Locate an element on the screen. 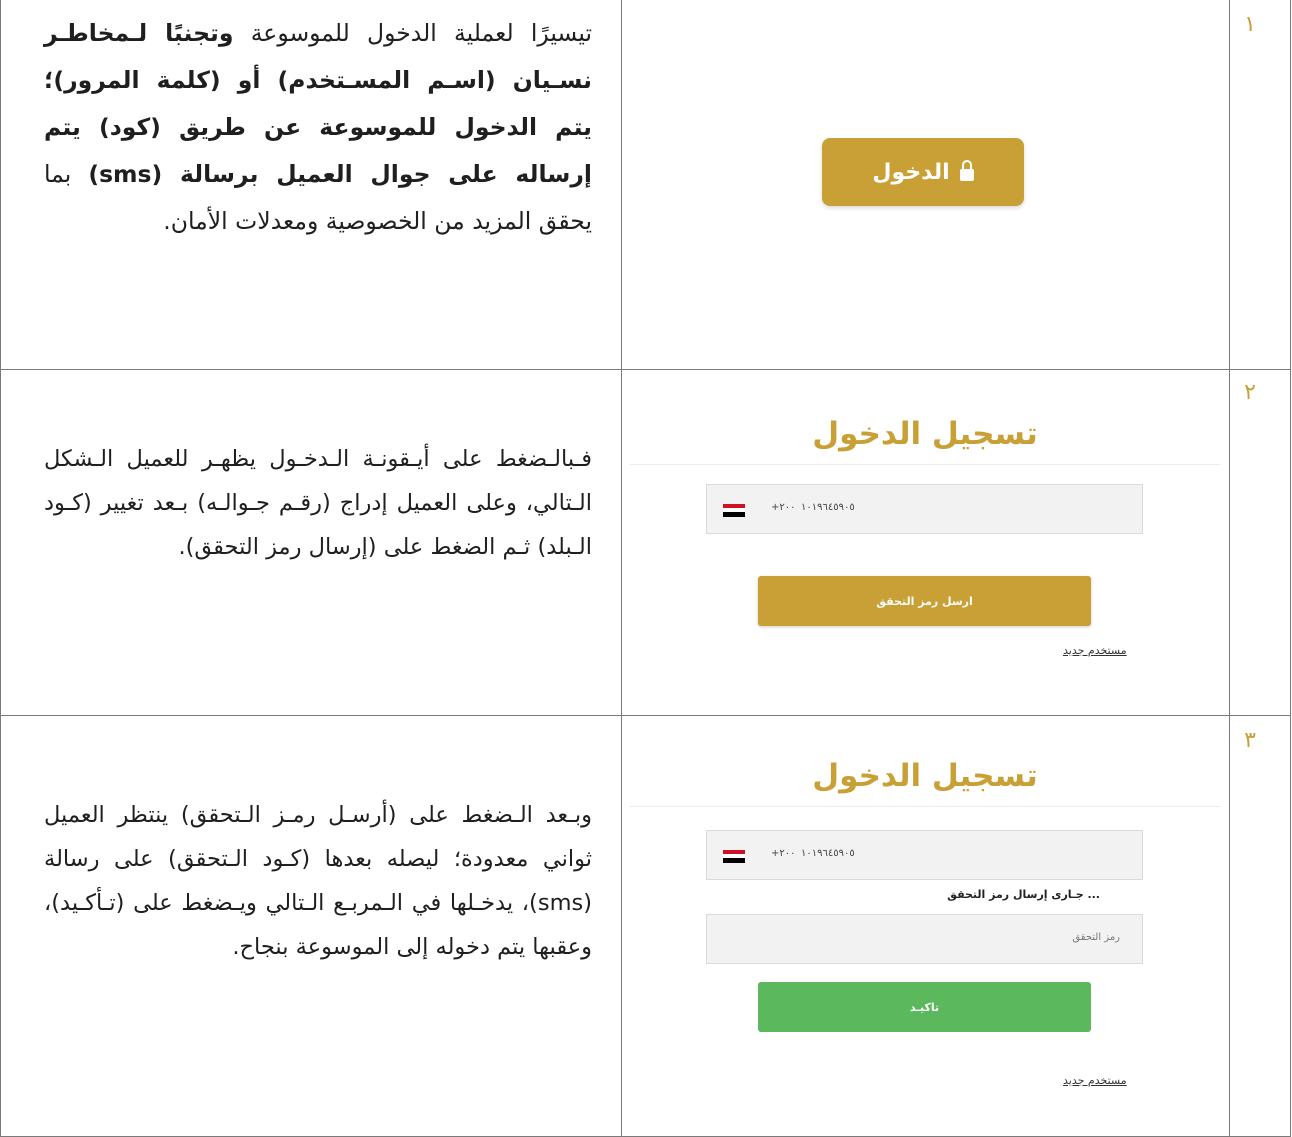 This screenshot has width=1292, height=1137. login-button: الدخول is located at coordinates (923, 172).